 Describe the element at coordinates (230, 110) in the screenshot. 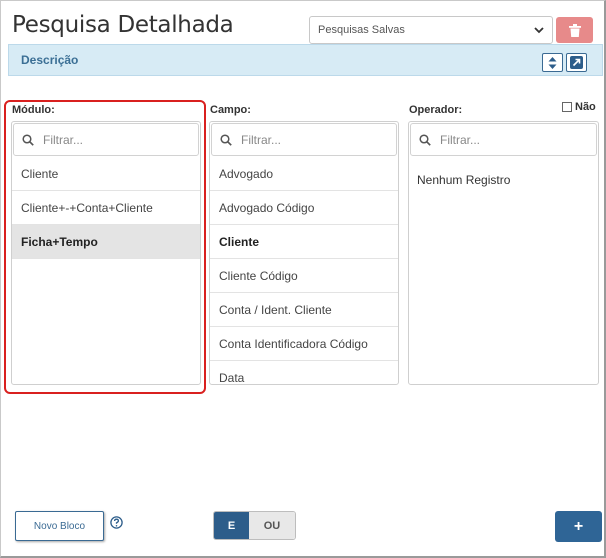

I see `campo-label: Campo:` at that location.